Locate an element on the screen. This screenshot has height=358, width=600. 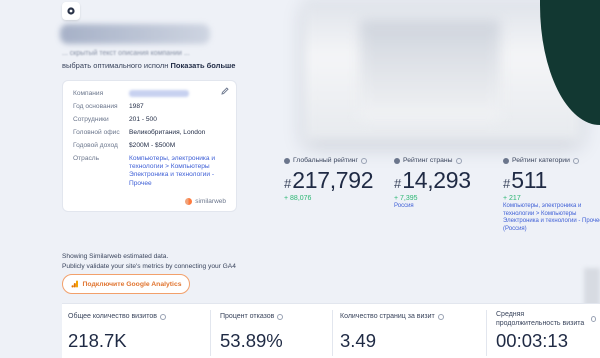
metric-label: Средняя продолжительность визита is located at coordinates (540, 319).